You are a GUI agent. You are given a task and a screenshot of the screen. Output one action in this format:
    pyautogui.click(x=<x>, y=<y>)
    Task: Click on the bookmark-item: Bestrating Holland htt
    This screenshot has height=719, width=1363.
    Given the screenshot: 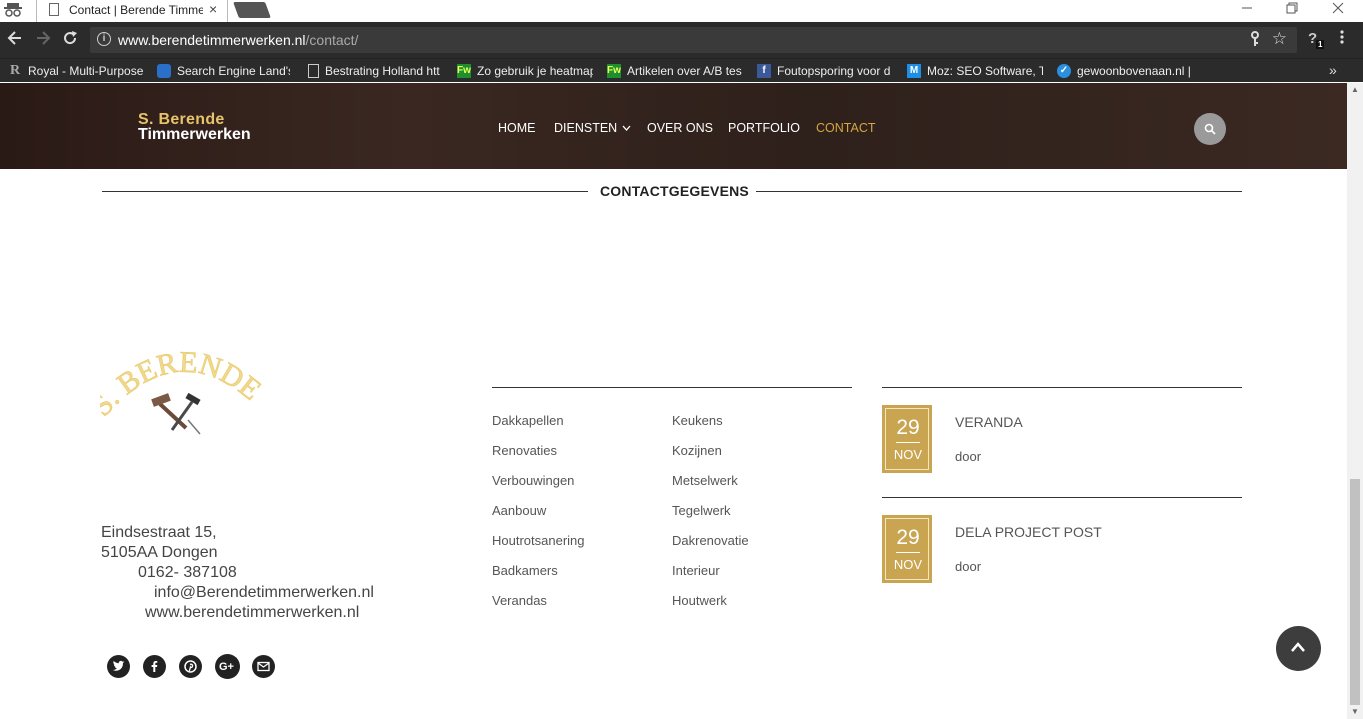 What is the action you would take?
    pyautogui.click(x=375, y=71)
    